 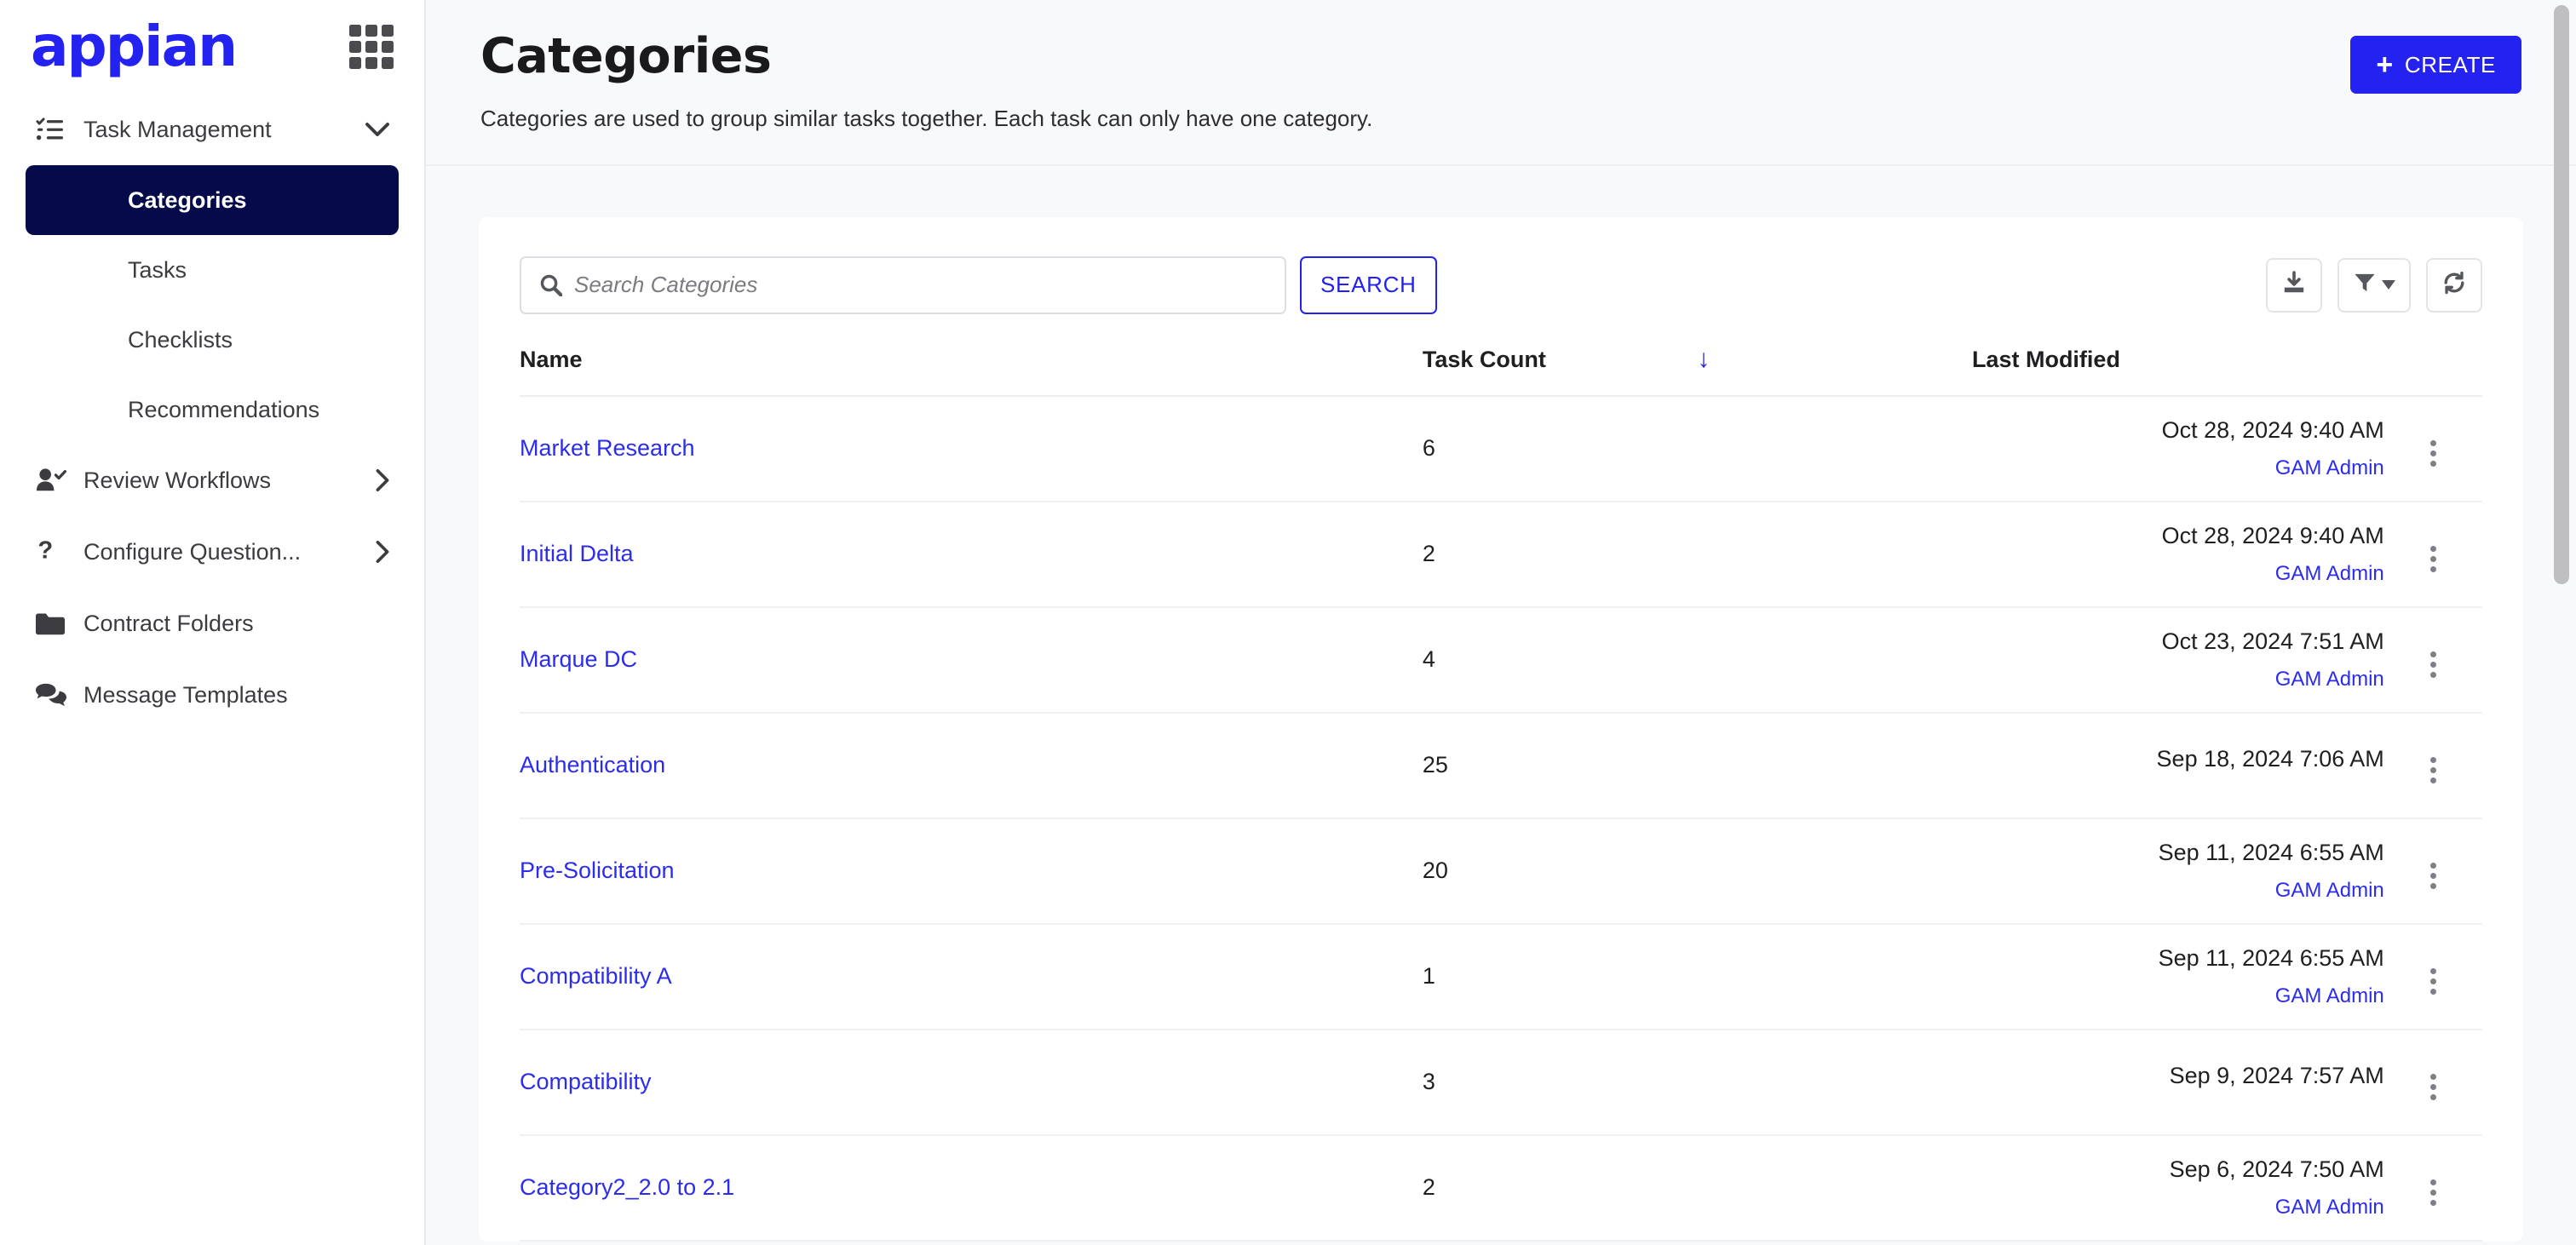 What do you see at coordinates (551, 285) in the screenshot?
I see `magnifier-icon` at bounding box center [551, 285].